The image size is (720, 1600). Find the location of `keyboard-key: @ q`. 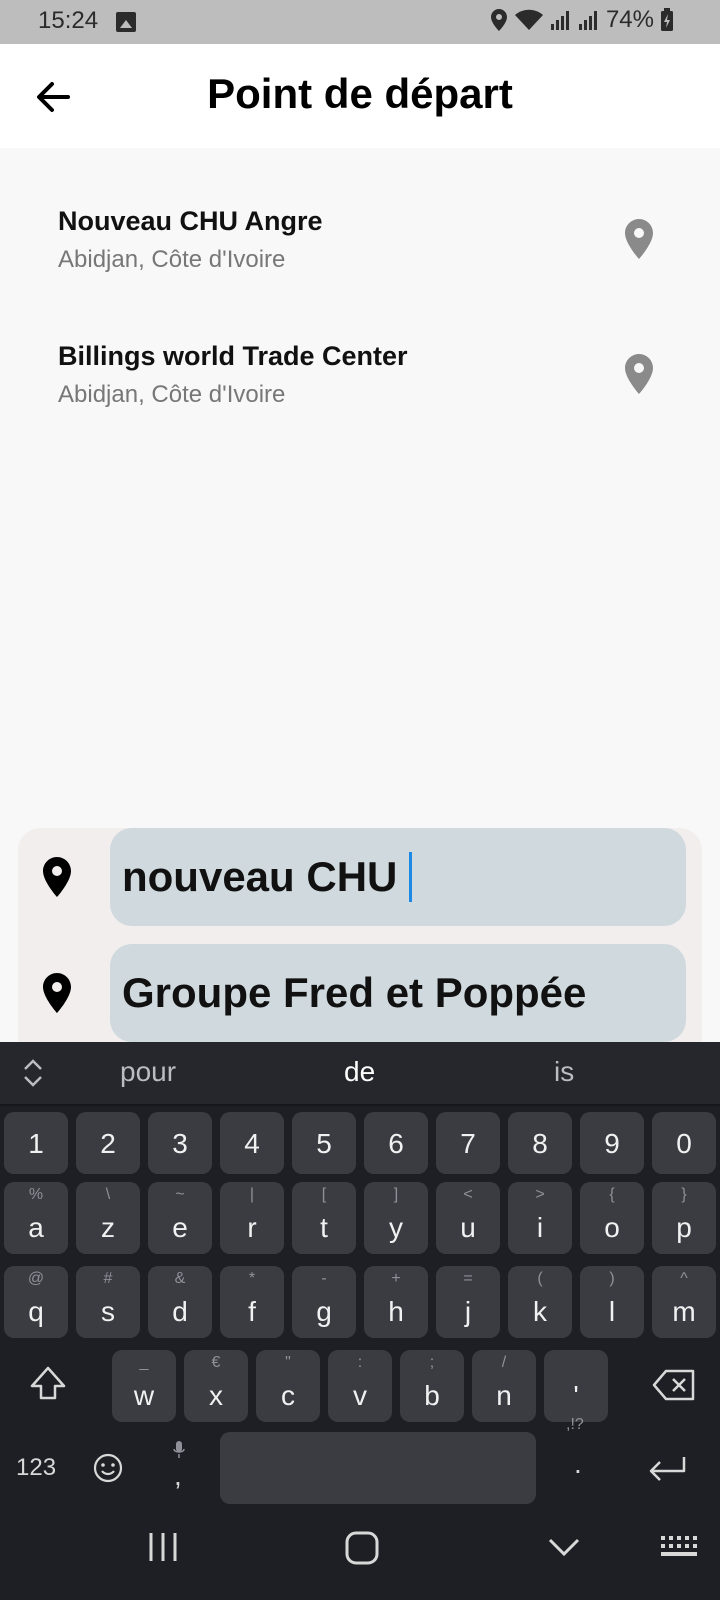

keyboard-key: @ q is located at coordinates (36, 1302).